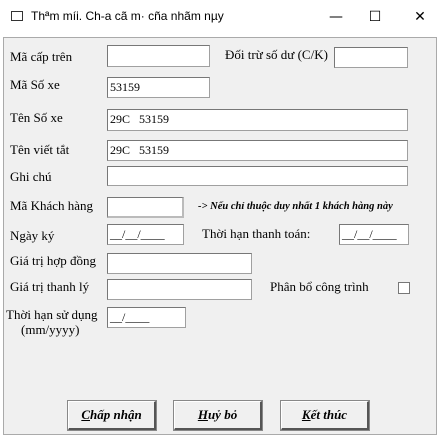 This screenshot has height=440, width=446. Describe the element at coordinates (32, 235) in the screenshot. I see `ngay-ky-label: Ngày ký` at that location.